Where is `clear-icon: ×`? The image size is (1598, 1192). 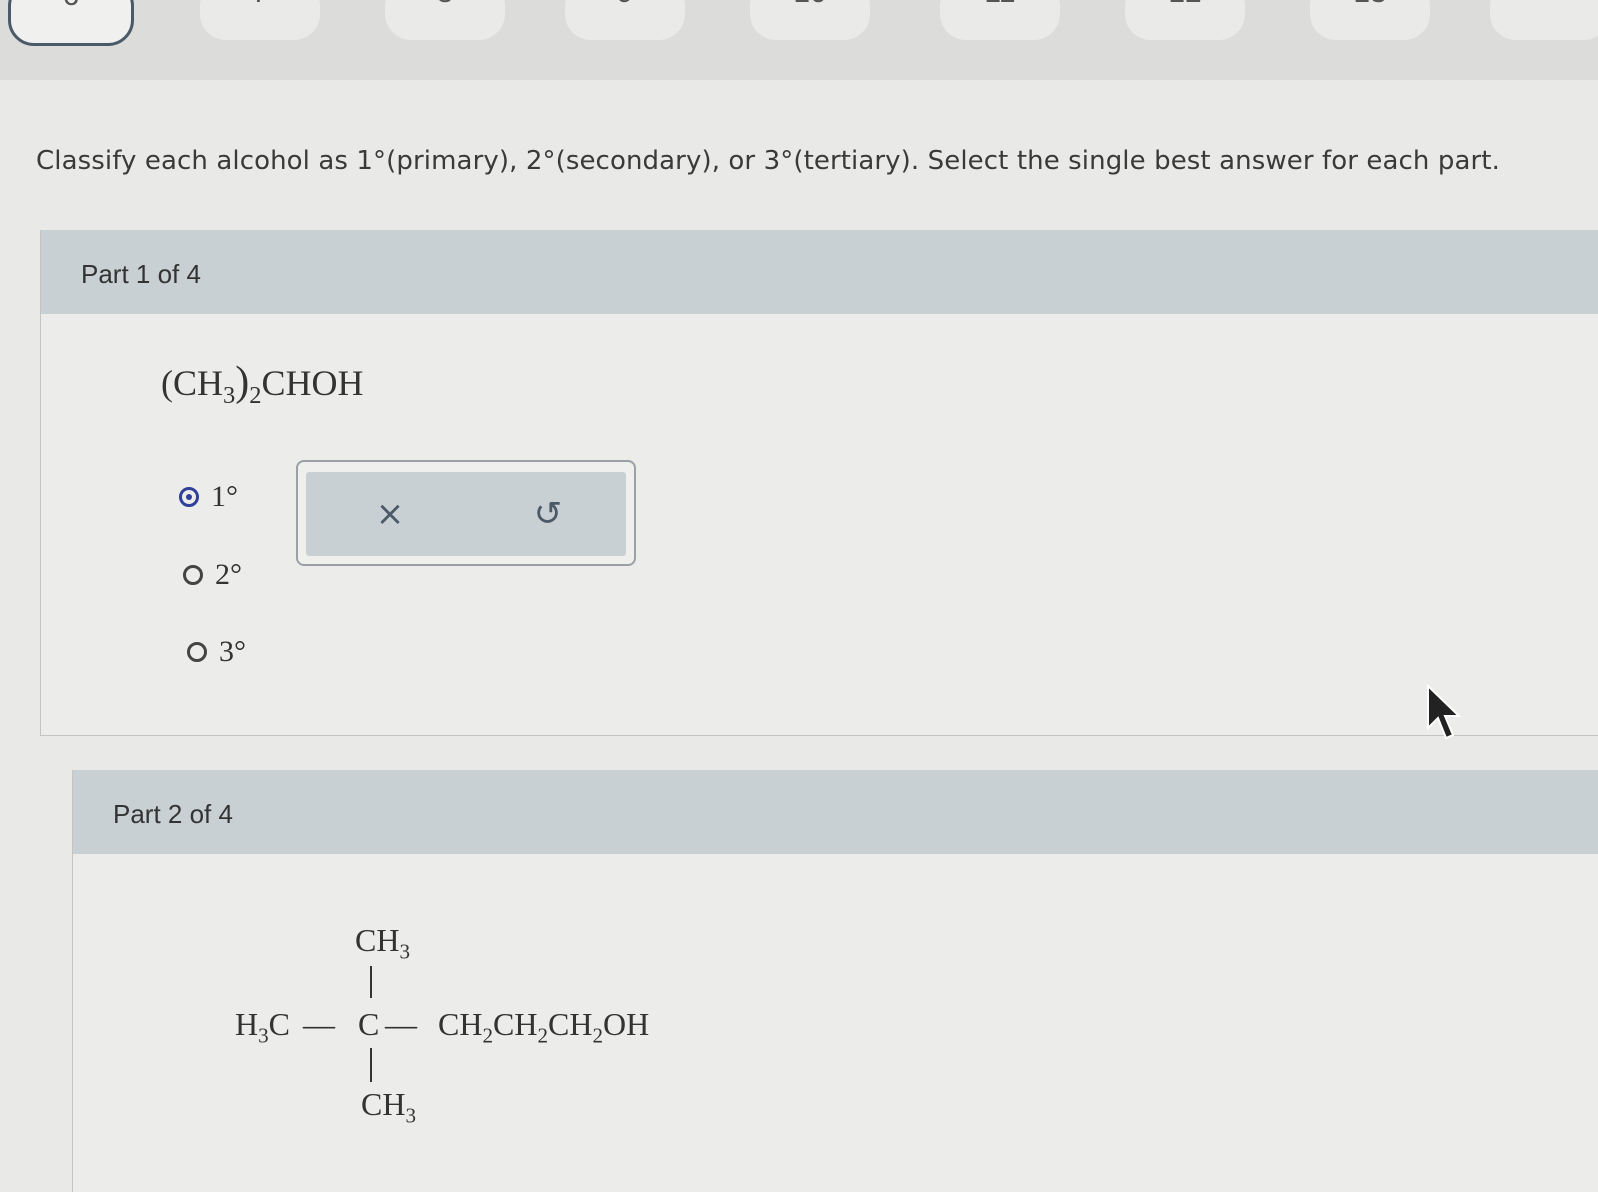 clear-icon: × is located at coordinates (390, 514).